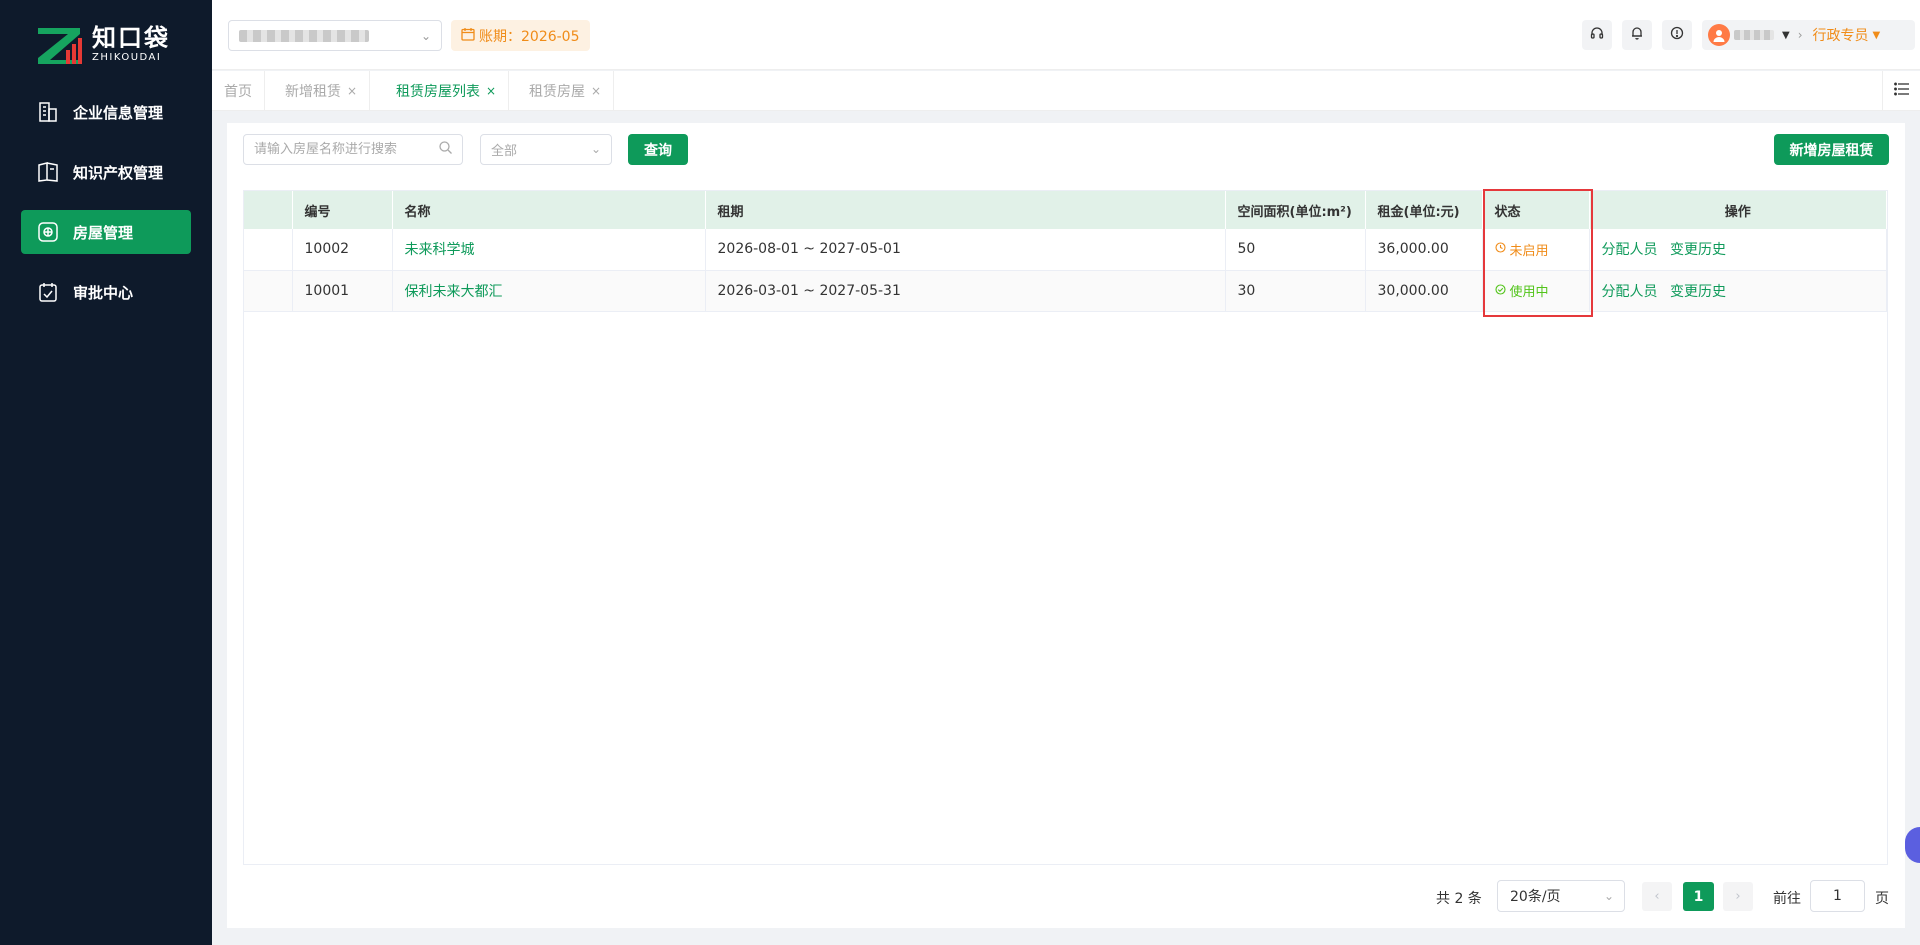 The width and height of the screenshot is (1920, 945). I want to click on status-label: 未启用, so click(1529, 251).